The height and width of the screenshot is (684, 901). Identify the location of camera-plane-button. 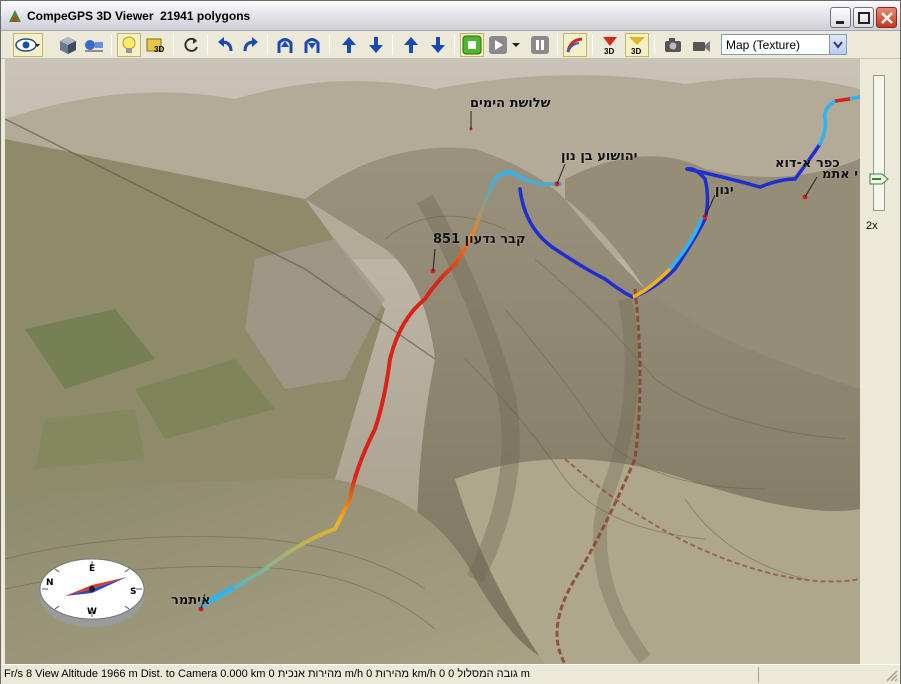
(94, 45).